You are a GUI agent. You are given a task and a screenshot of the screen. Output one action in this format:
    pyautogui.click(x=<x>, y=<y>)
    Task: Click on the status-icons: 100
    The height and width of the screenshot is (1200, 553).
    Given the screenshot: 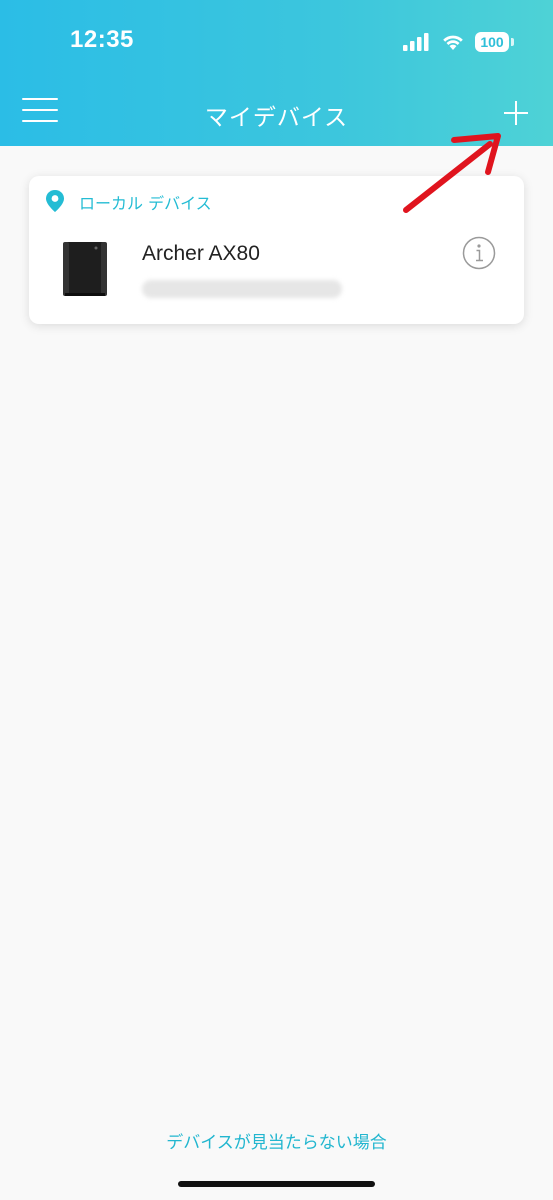 What is the action you would take?
    pyautogui.click(x=458, y=42)
    